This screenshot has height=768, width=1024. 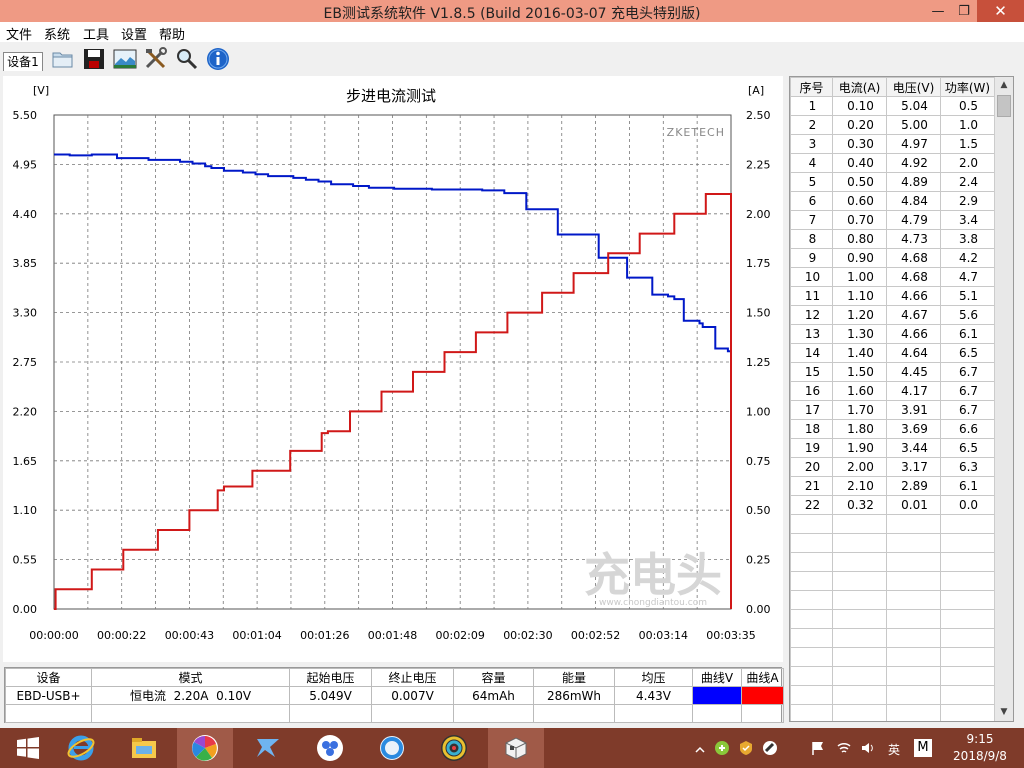 I want to click on column-header-power: 功率(W), so click(x=967, y=87).